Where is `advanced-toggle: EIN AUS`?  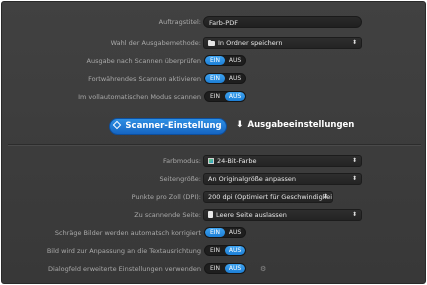 advanced-toggle: EIN AUS is located at coordinates (225, 268).